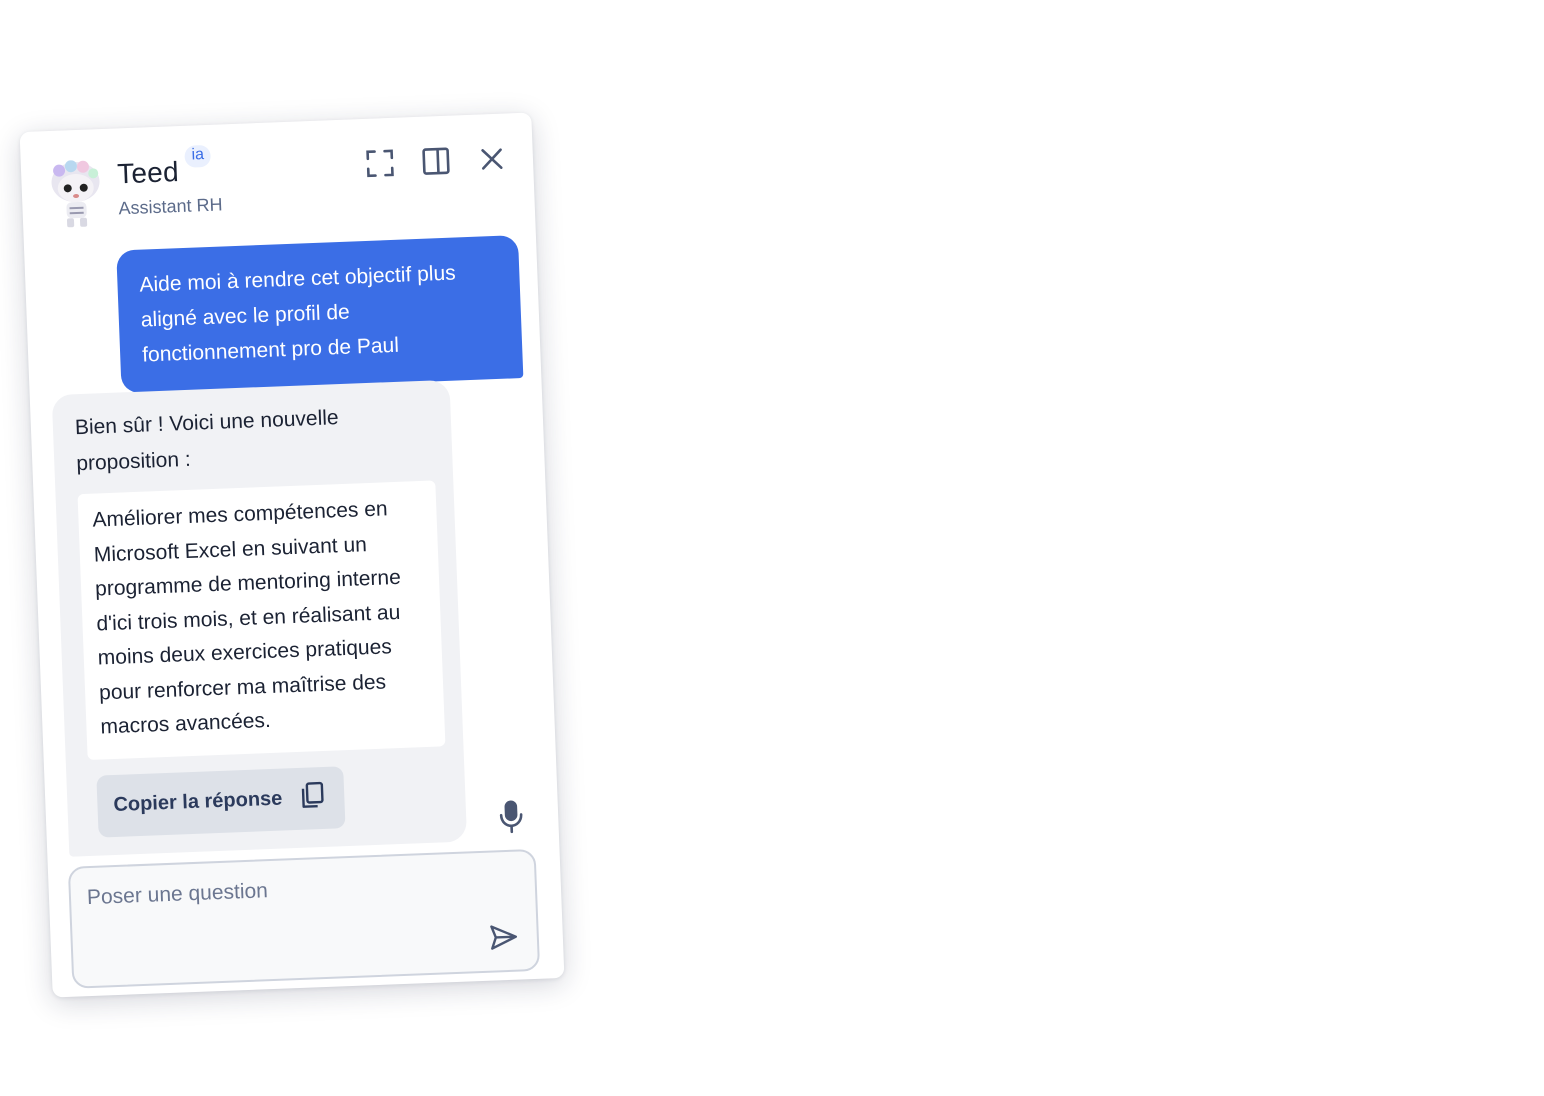  Describe the element at coordinates (511, 816) in the screenshot. I see `microphone-icon` at that location.